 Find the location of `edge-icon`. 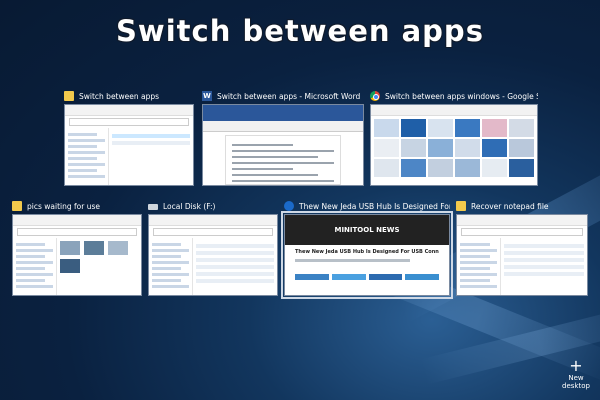

edge-icon is located at coordinates (289, 206).